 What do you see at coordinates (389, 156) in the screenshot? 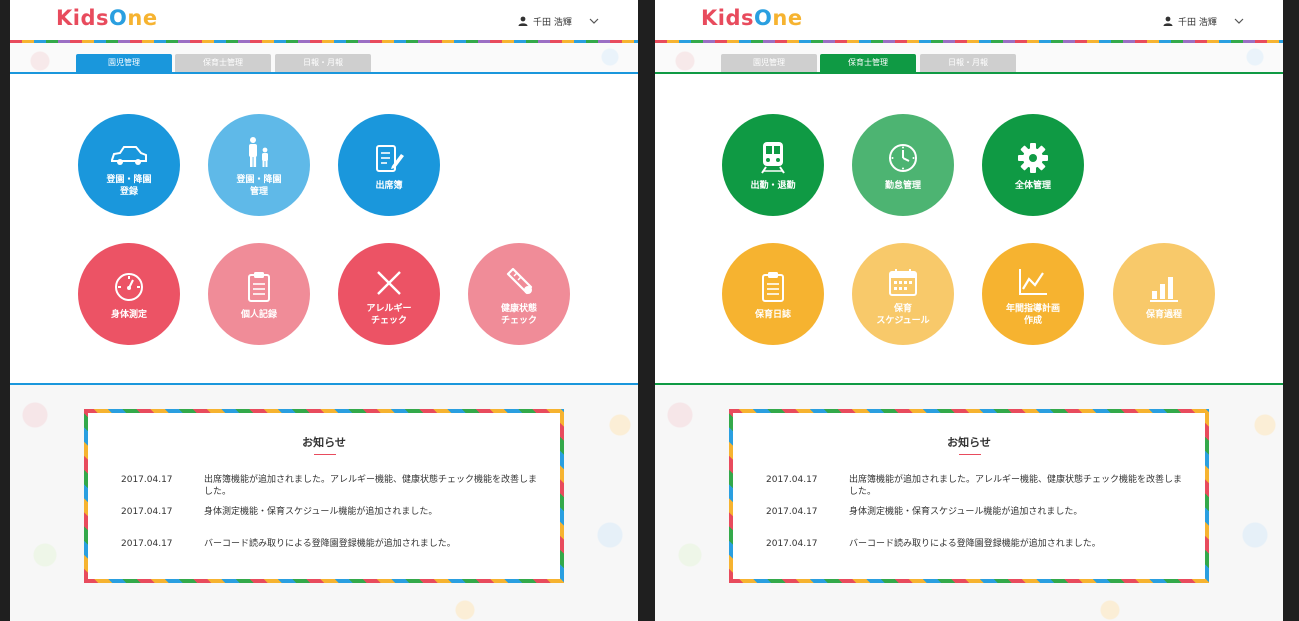
I see `notebook-pen-icon` at bounding box center [389, 156].